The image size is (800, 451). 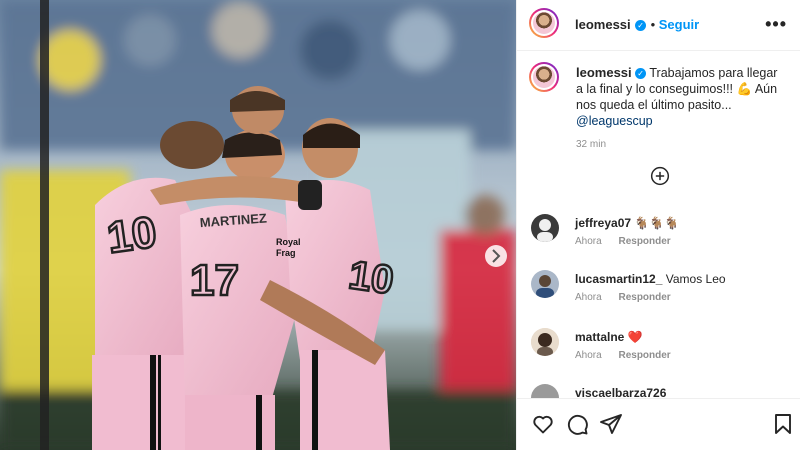 I want to click on comment-text: Vamos Leo, so click(x=695, y=279).